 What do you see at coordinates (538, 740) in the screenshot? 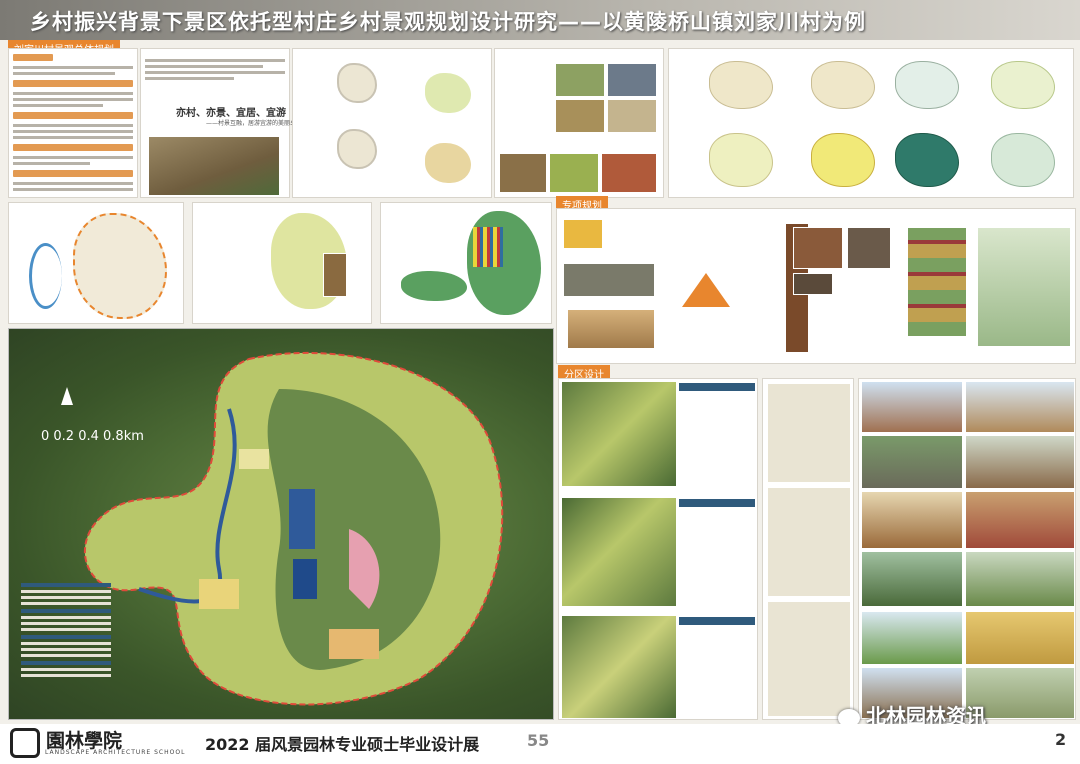
I see `footer-exhibition-number: 55` at bounding box center [538, 740].